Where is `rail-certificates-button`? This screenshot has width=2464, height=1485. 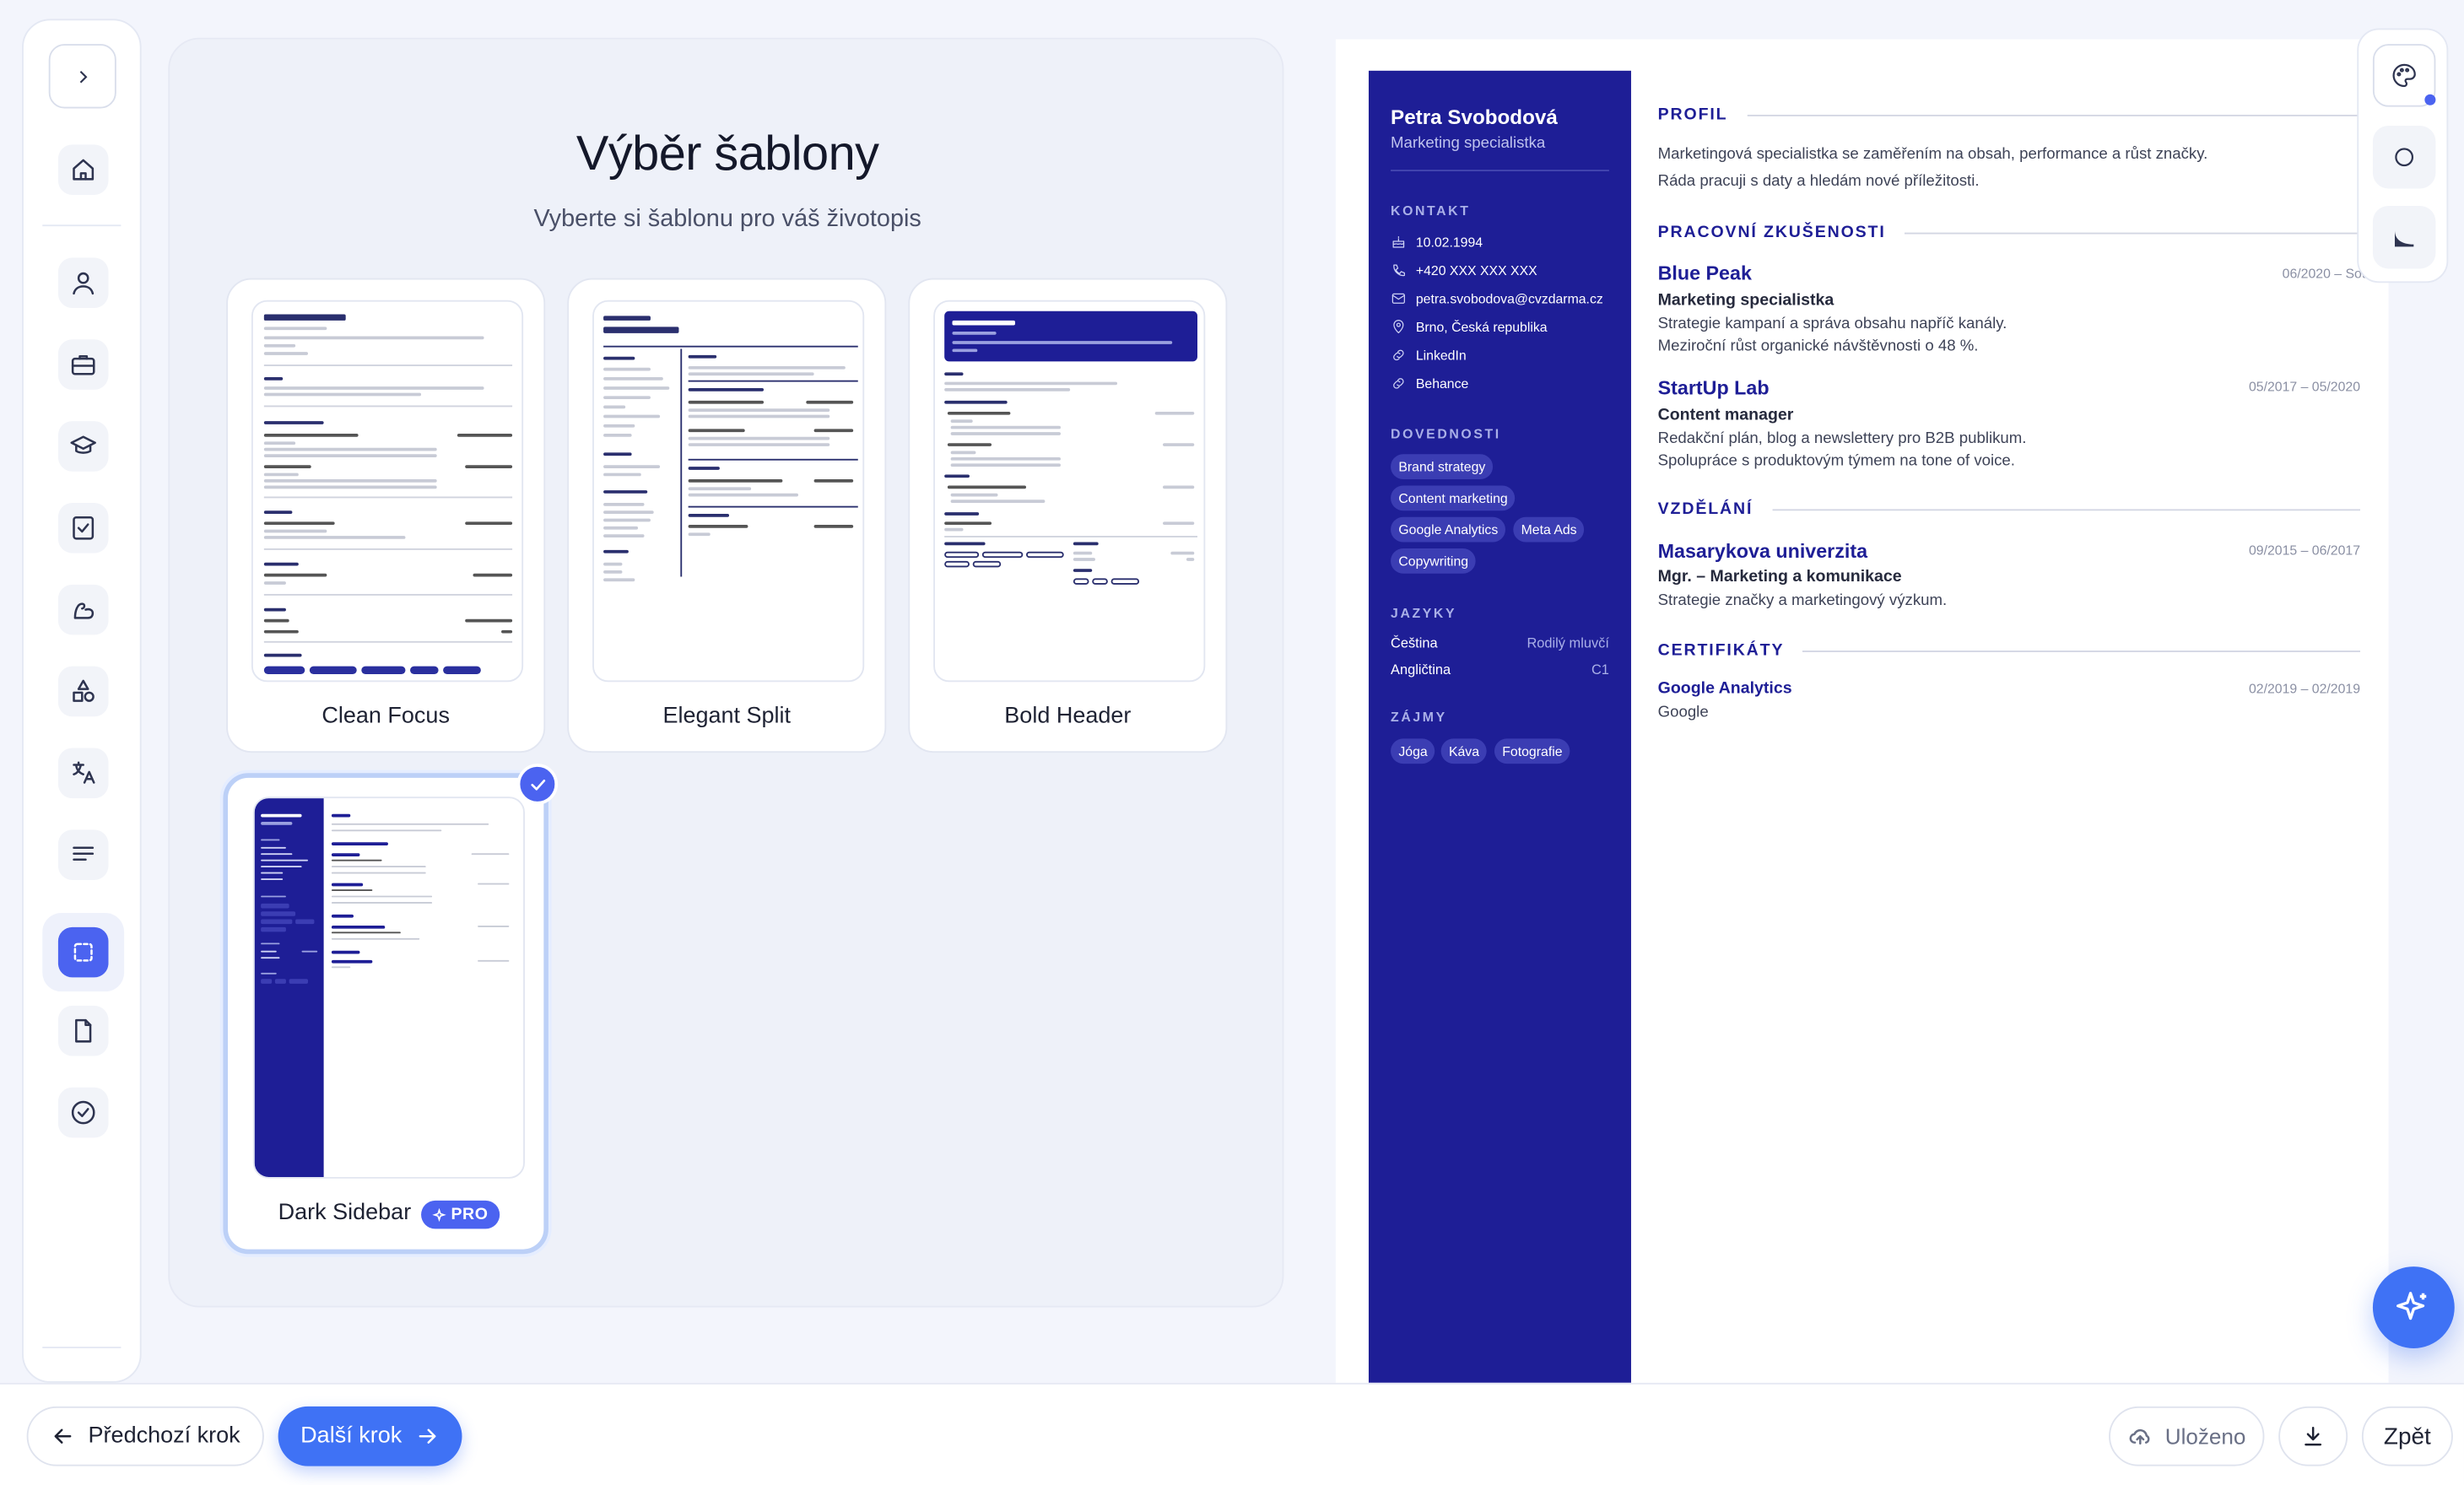 rail-certificates-button is located at coordinates (83, 528).